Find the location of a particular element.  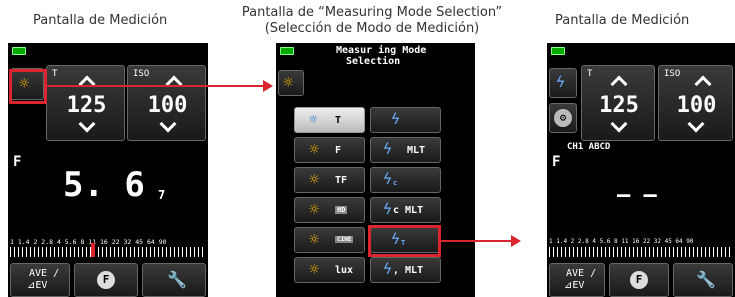

measuring-mode-button: ϟ is located at coordinates (563, 83).